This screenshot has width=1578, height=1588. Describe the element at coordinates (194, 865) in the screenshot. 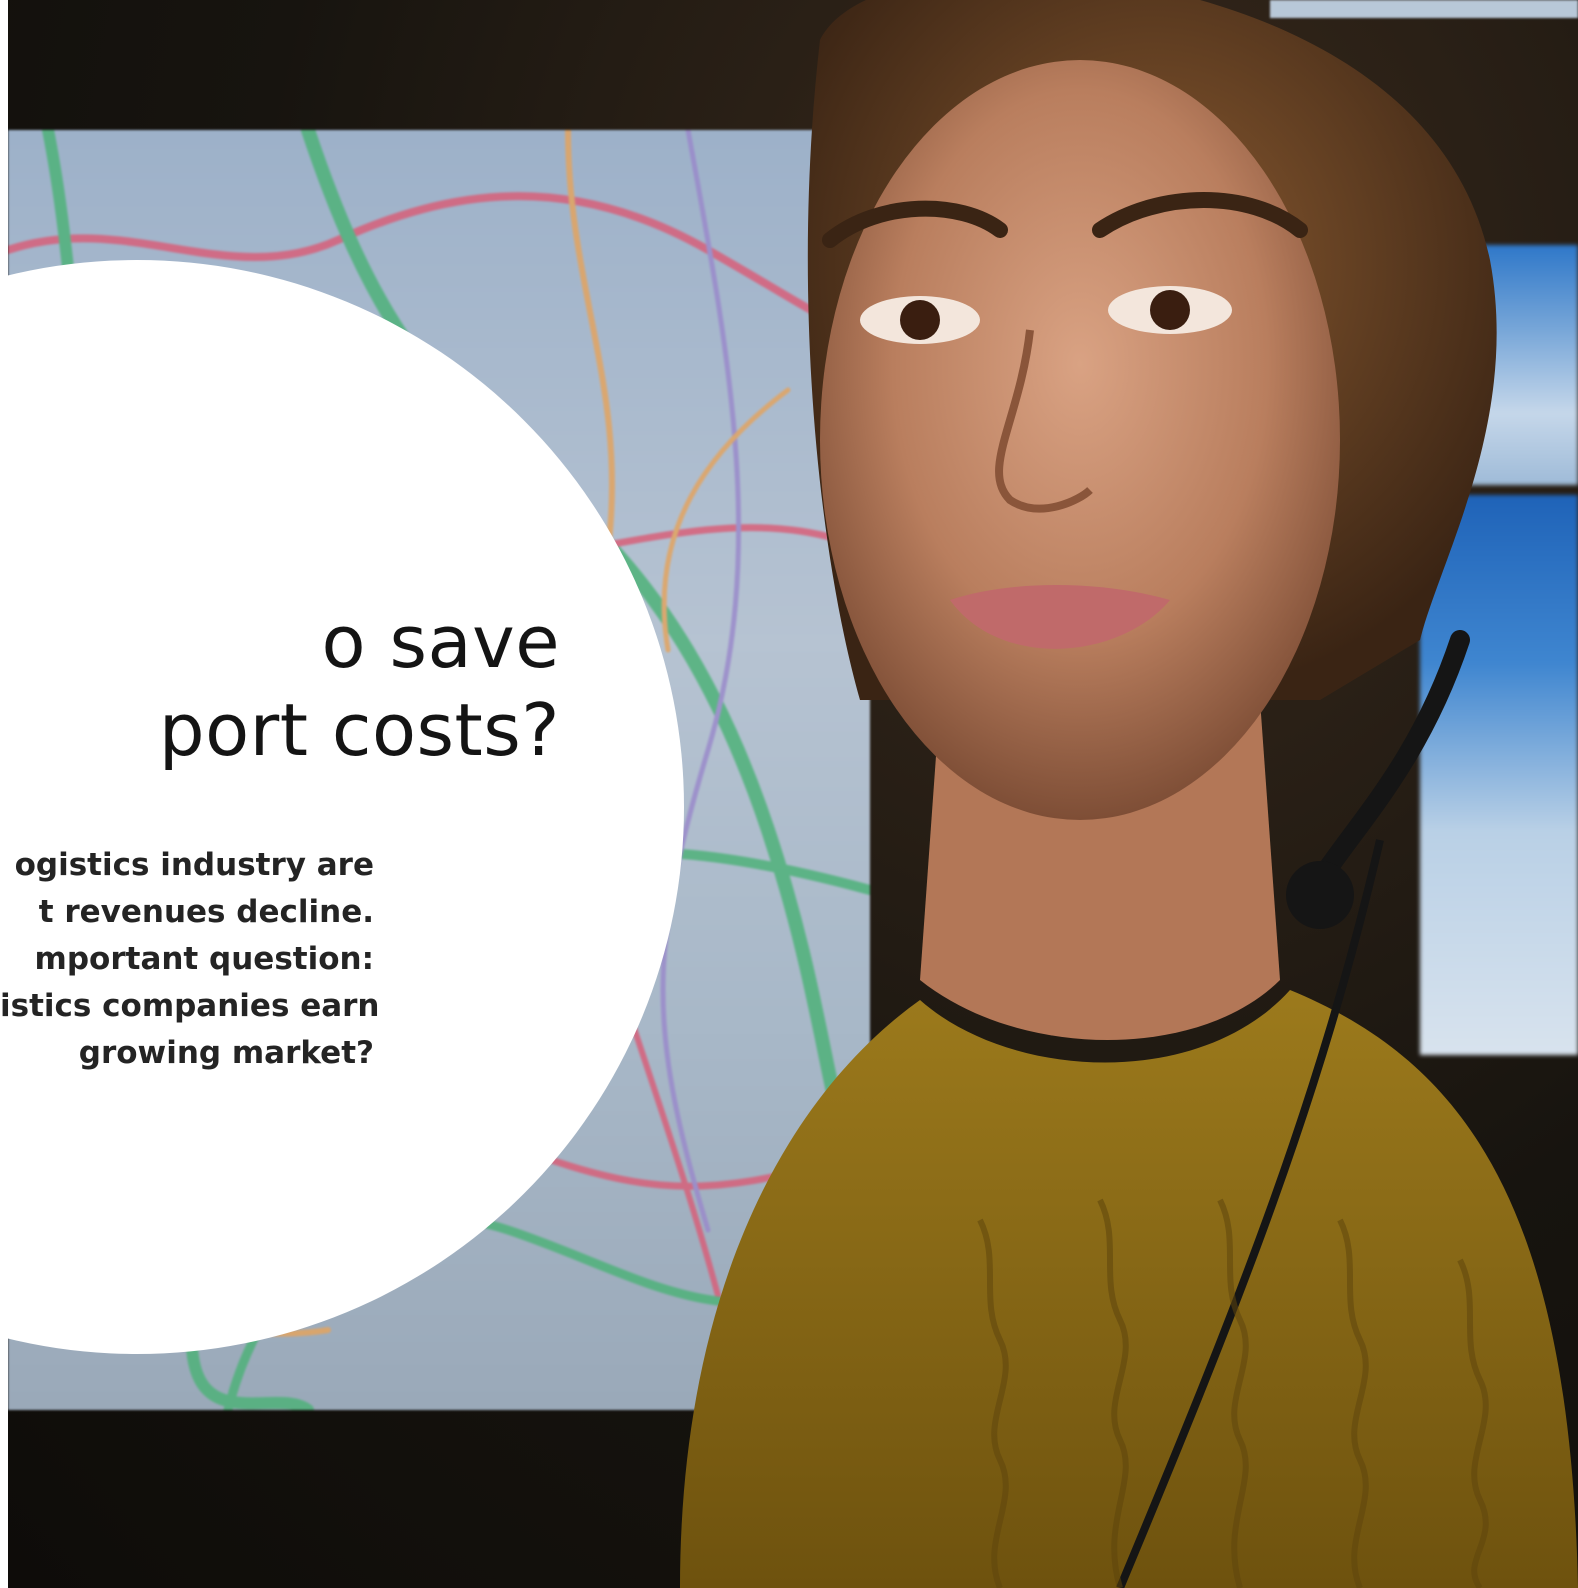

I see `body-line-1: ogistics industry are` at that location.